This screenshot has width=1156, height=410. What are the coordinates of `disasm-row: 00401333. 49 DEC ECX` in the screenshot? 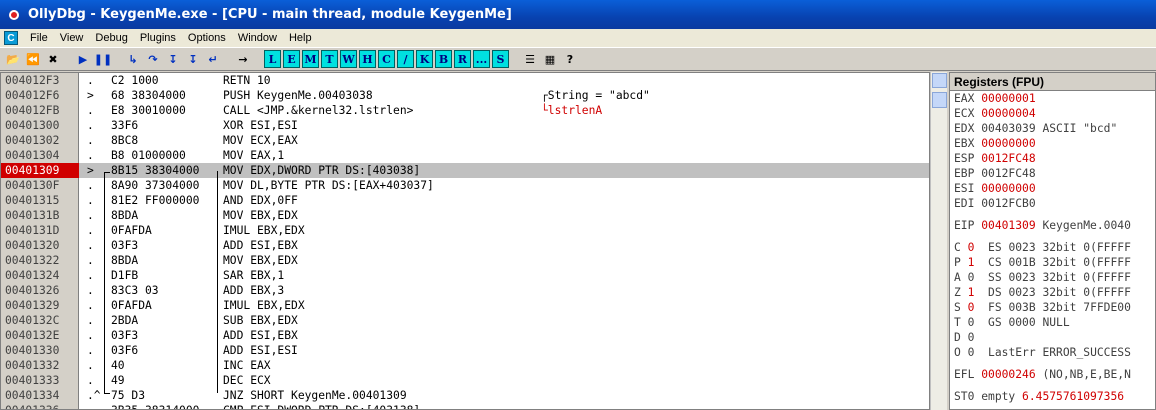 It's located at (465, 380).